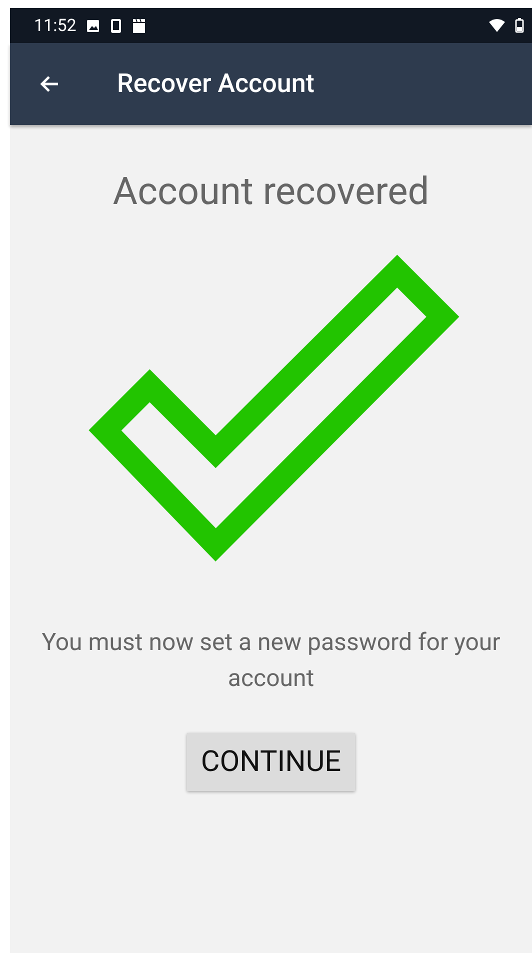  Describe the element at coordinates (271, 660) in the screenshot. I see `message: You must now set a new password for your account` at that location.